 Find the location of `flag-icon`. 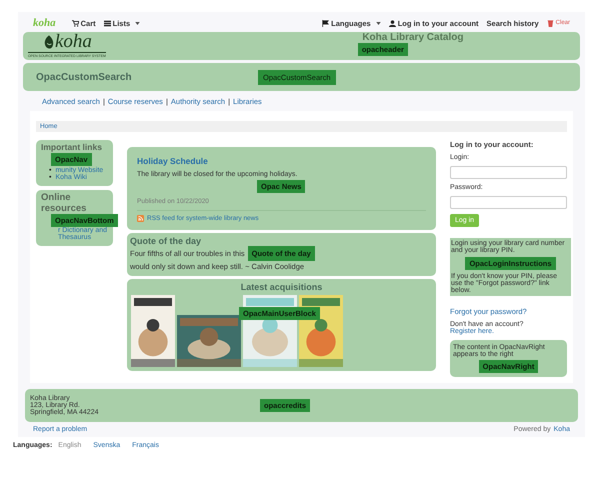

flag-icon is located at coordinates (326, 23).